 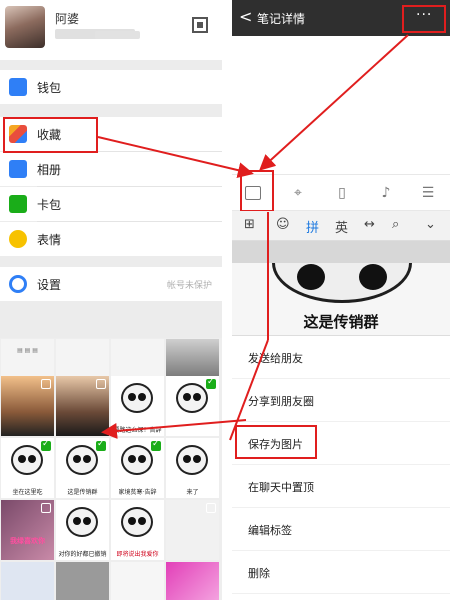 What do you see at coordinates (341, 487) in the screenshot?
I see `action-pin-in-chat: 在聊天中置顶` at bounding box center [341, 487].